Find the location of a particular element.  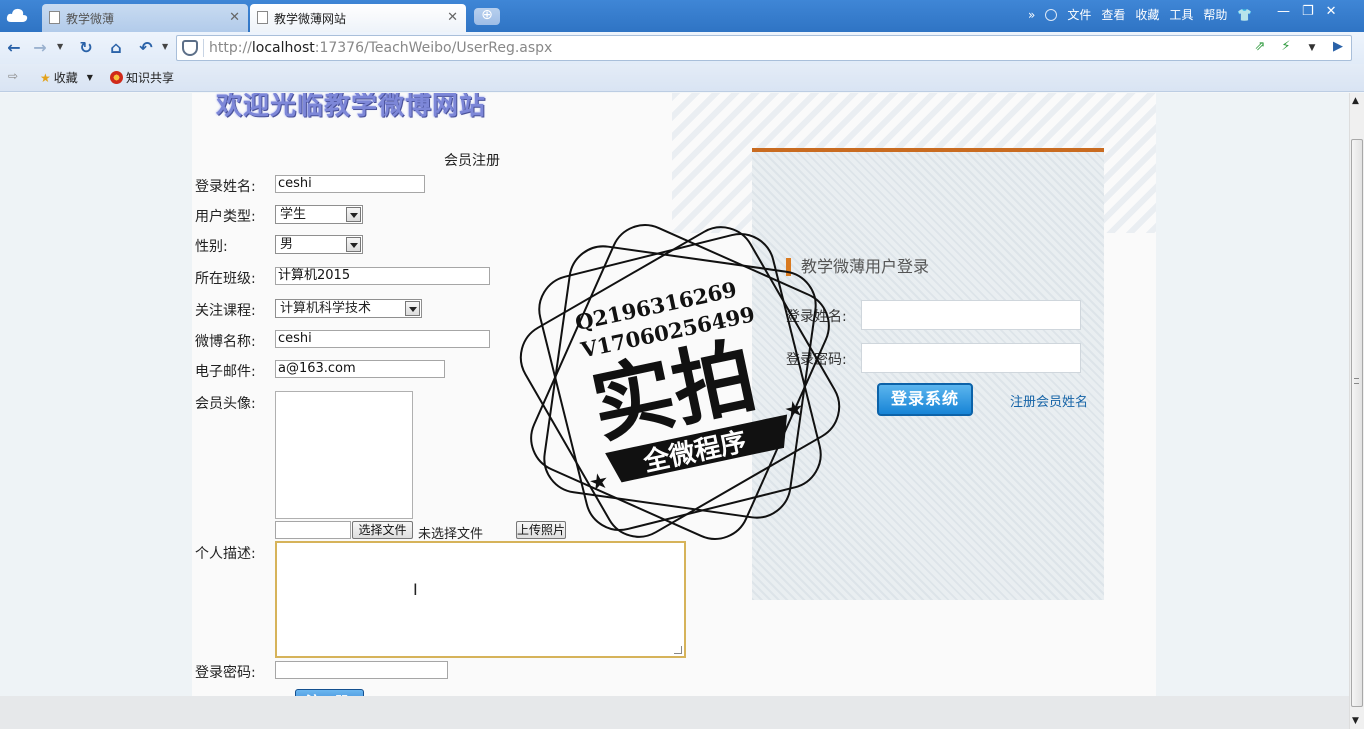

class-label: 所在班级: is located at coordinates (225, 279).